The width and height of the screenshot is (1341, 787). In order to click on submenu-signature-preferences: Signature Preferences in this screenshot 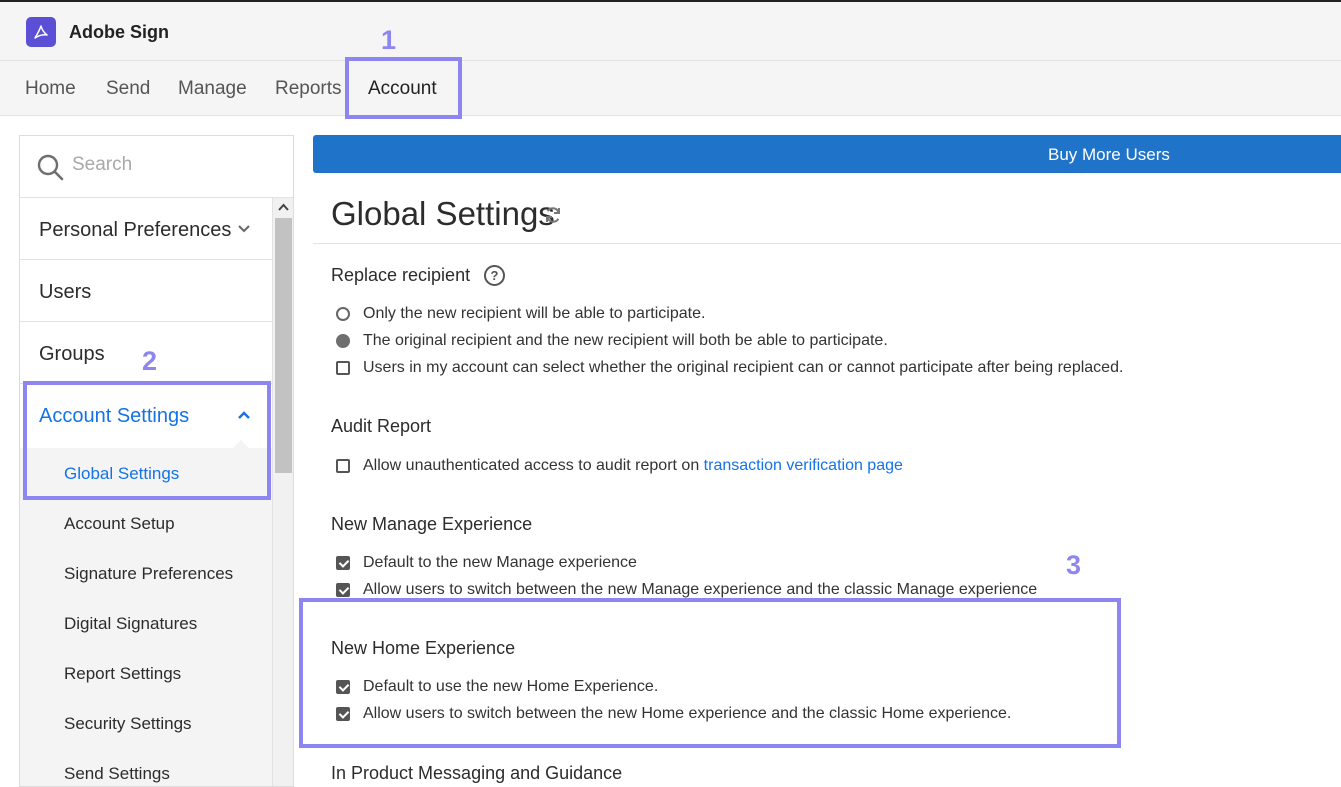, I will do `click(148, 574)`.